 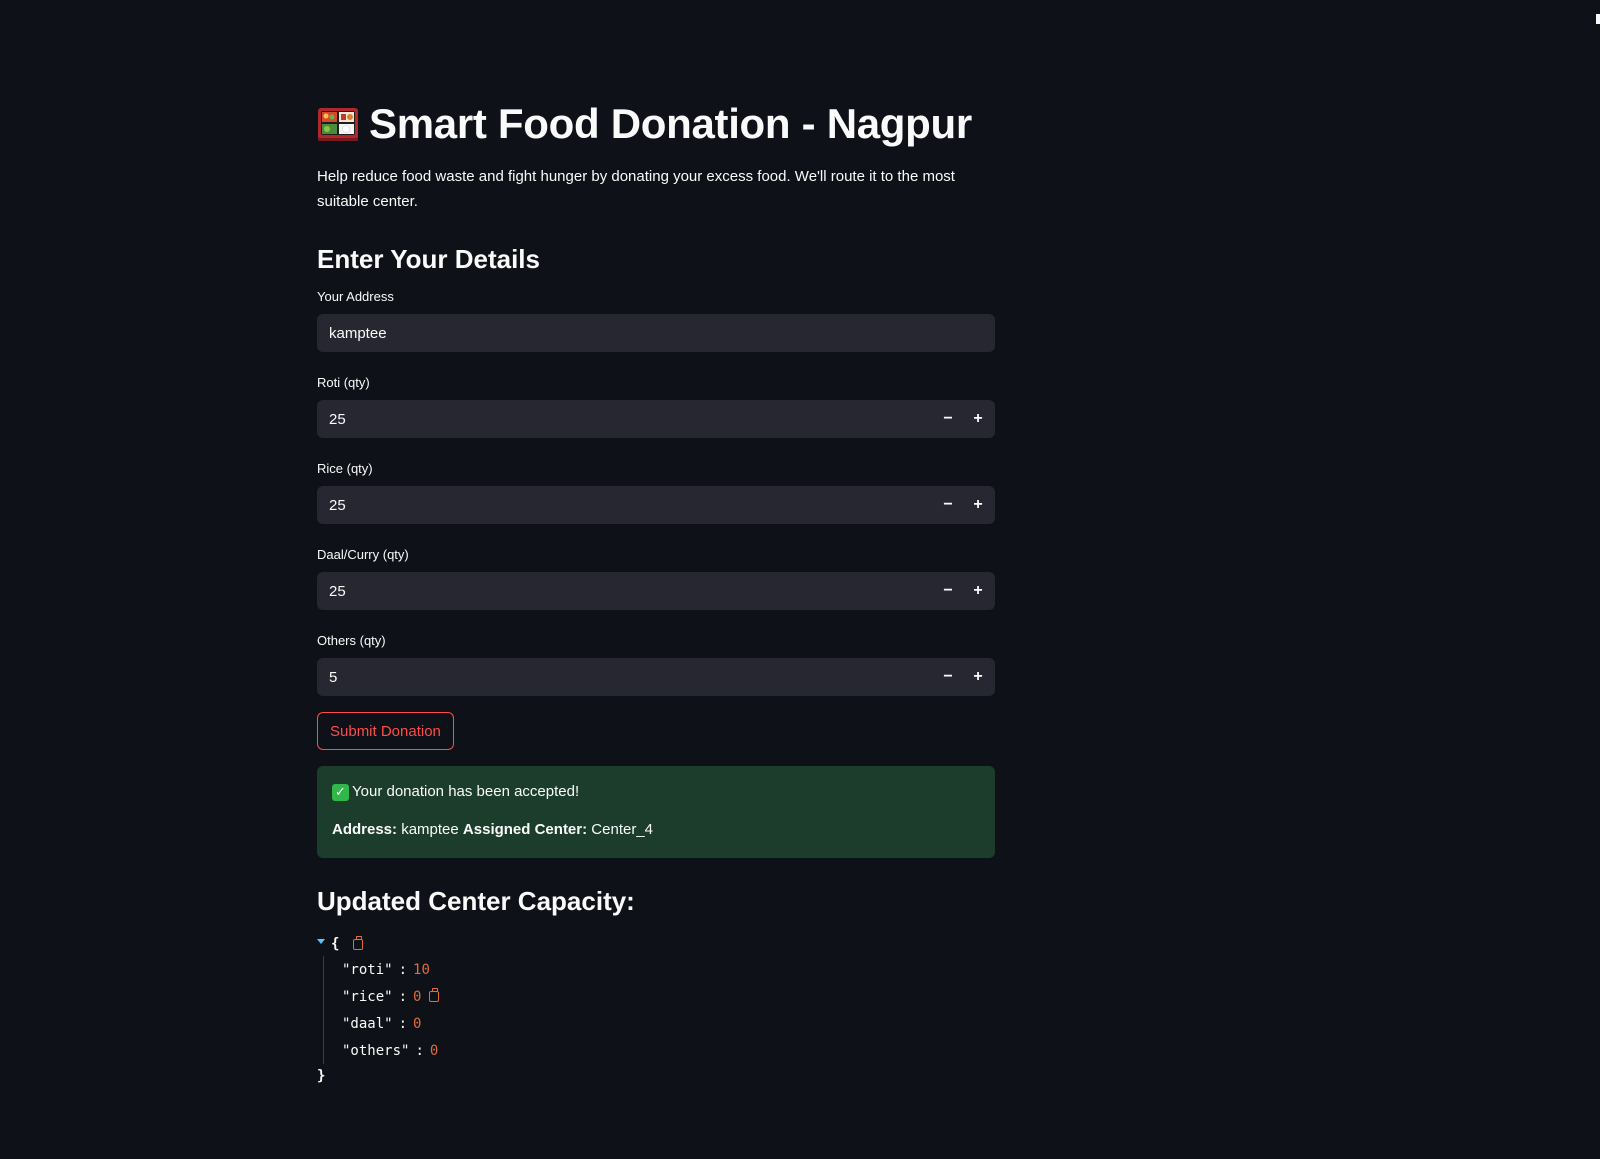 What do you see at coordinates (978, 591) in the screenshot?
I see `daal-increment-button: +` at bounding box center [978, 591].